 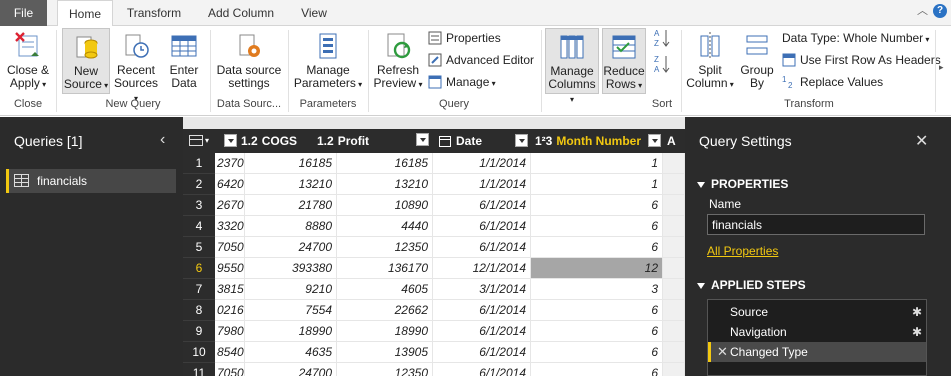 What do you see at coordinates (199, 184) in the screenshot?
I see `row-number: 2` at bounding box center [199, 184].